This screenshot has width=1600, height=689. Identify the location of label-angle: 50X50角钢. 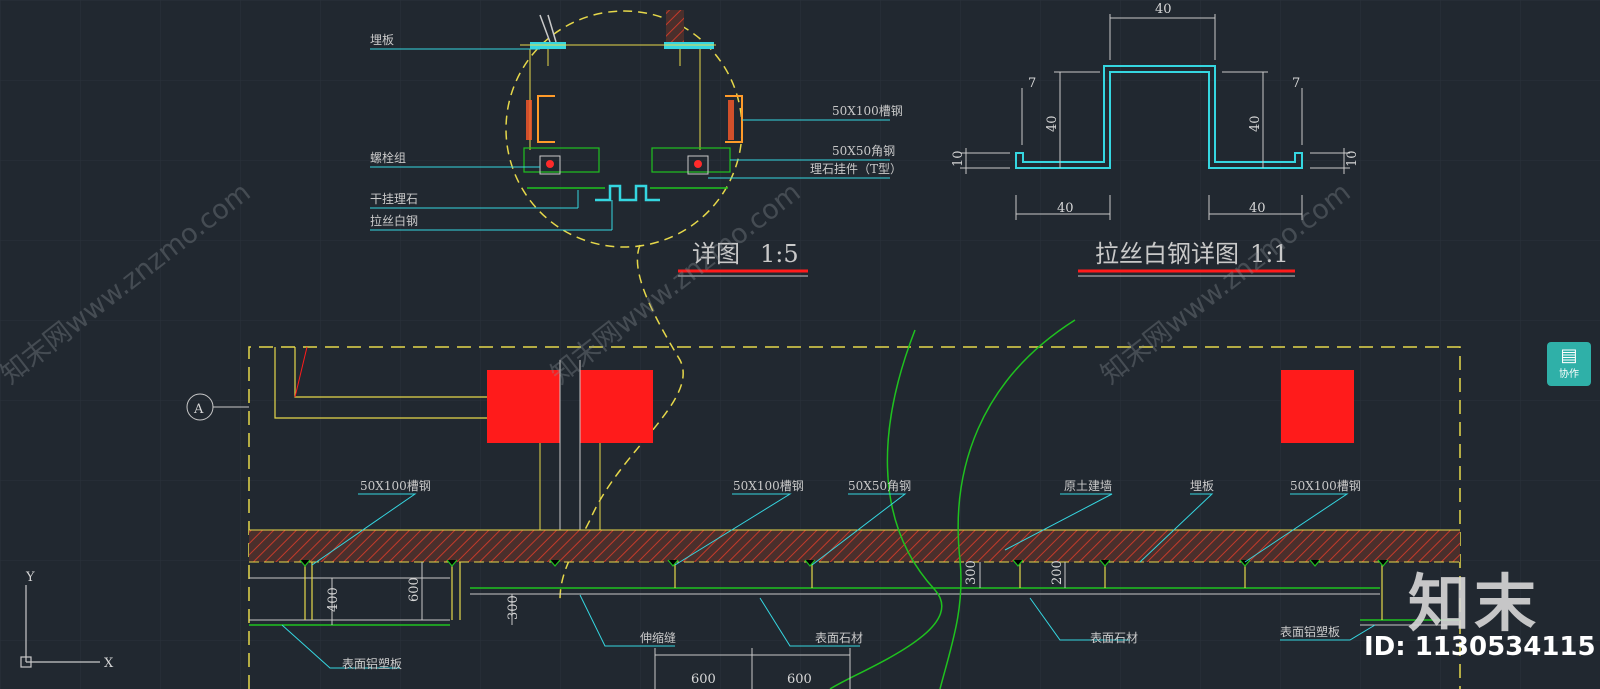
(879, 486).